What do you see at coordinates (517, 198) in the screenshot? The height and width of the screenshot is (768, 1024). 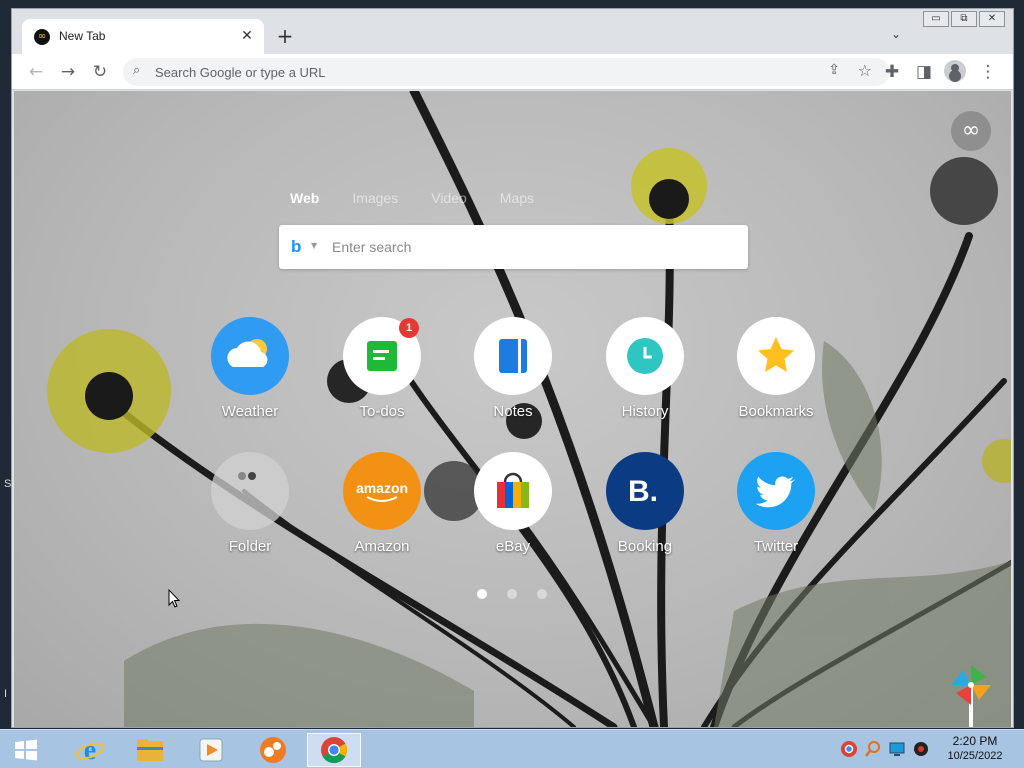 I see `tab-maps: Maps` at bounding box center [517, 198].